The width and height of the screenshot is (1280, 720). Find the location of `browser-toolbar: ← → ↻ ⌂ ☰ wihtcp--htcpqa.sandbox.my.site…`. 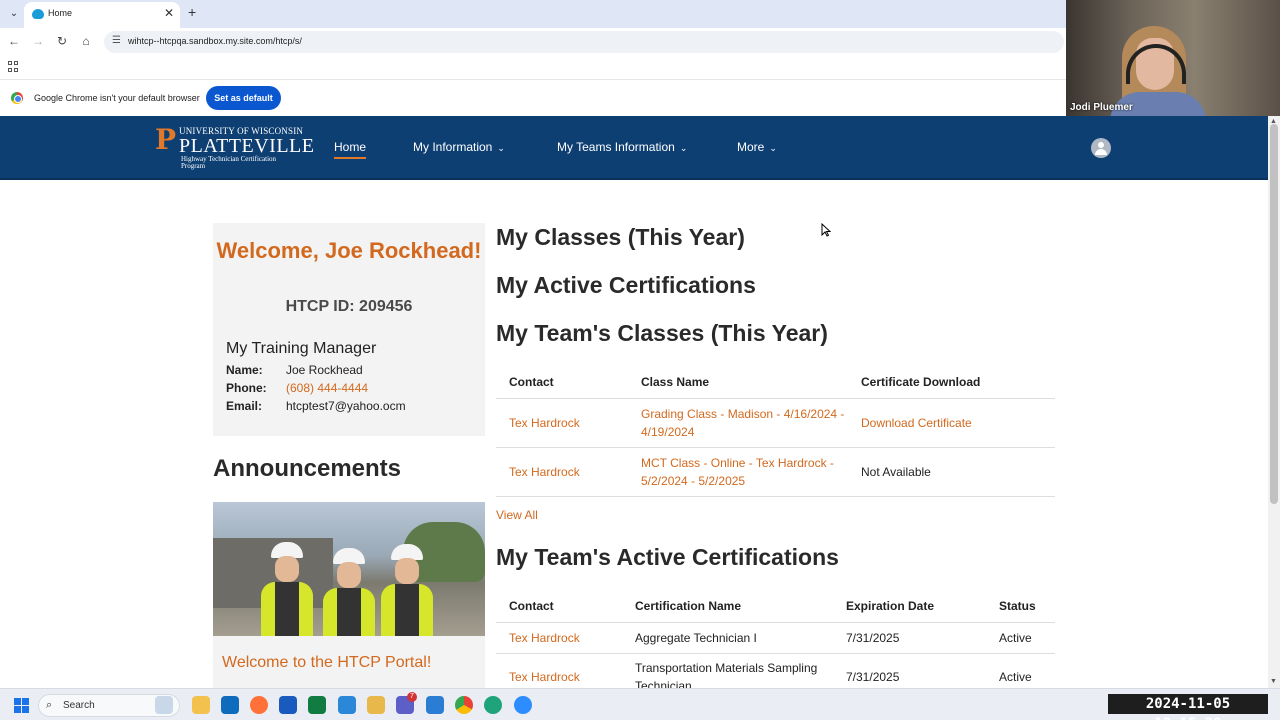

browser-toolbar: ← → ↻ ⌂ ☰ wihtcp--htcpqa.sandbox.my.site… is located at coordinates (533, 42).